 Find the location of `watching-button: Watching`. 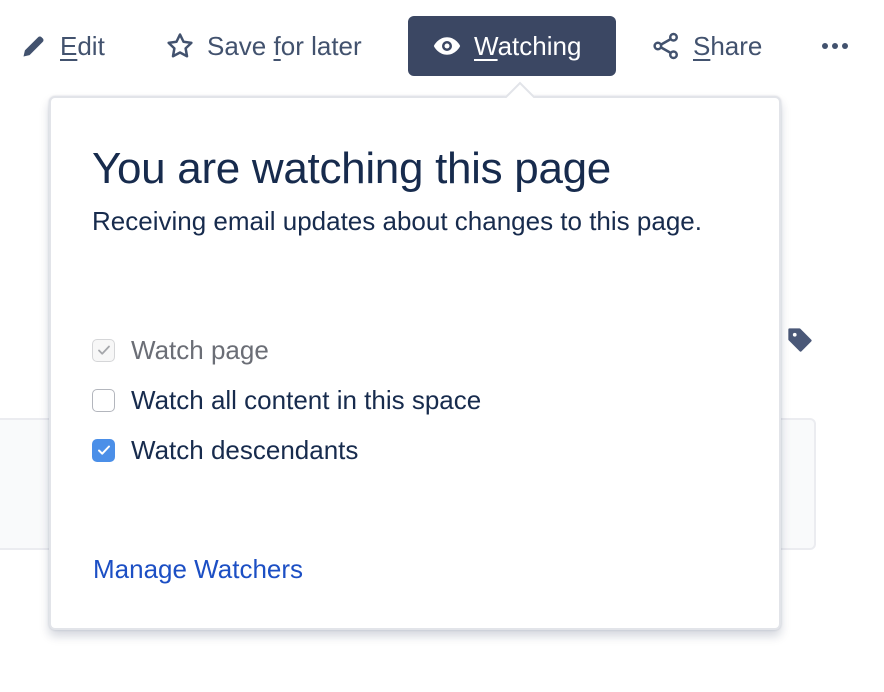

watching-button: Watching is located at coordinates (512, 46).